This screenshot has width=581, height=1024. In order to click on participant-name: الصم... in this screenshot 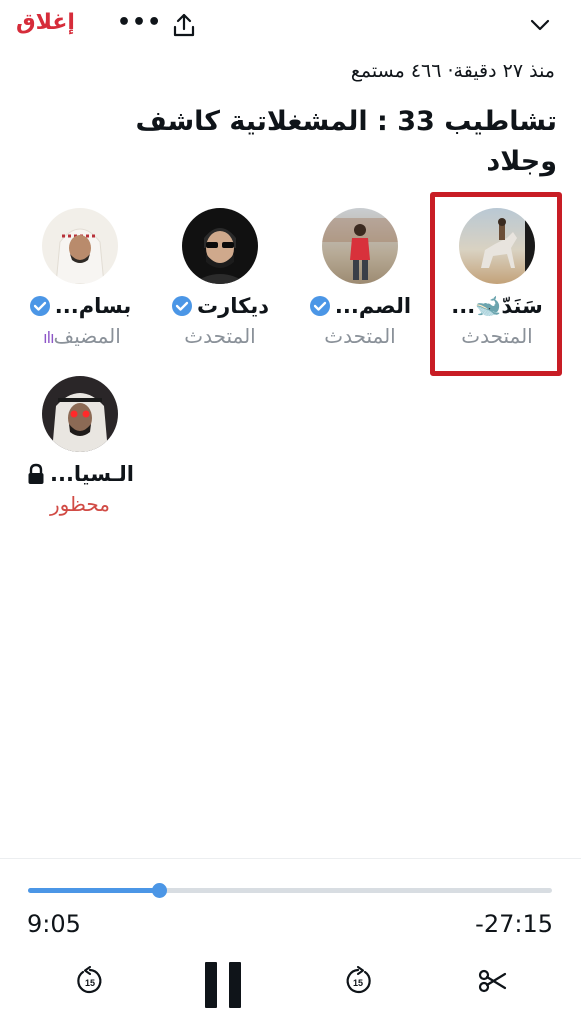, I will do `click(373, 306)`.